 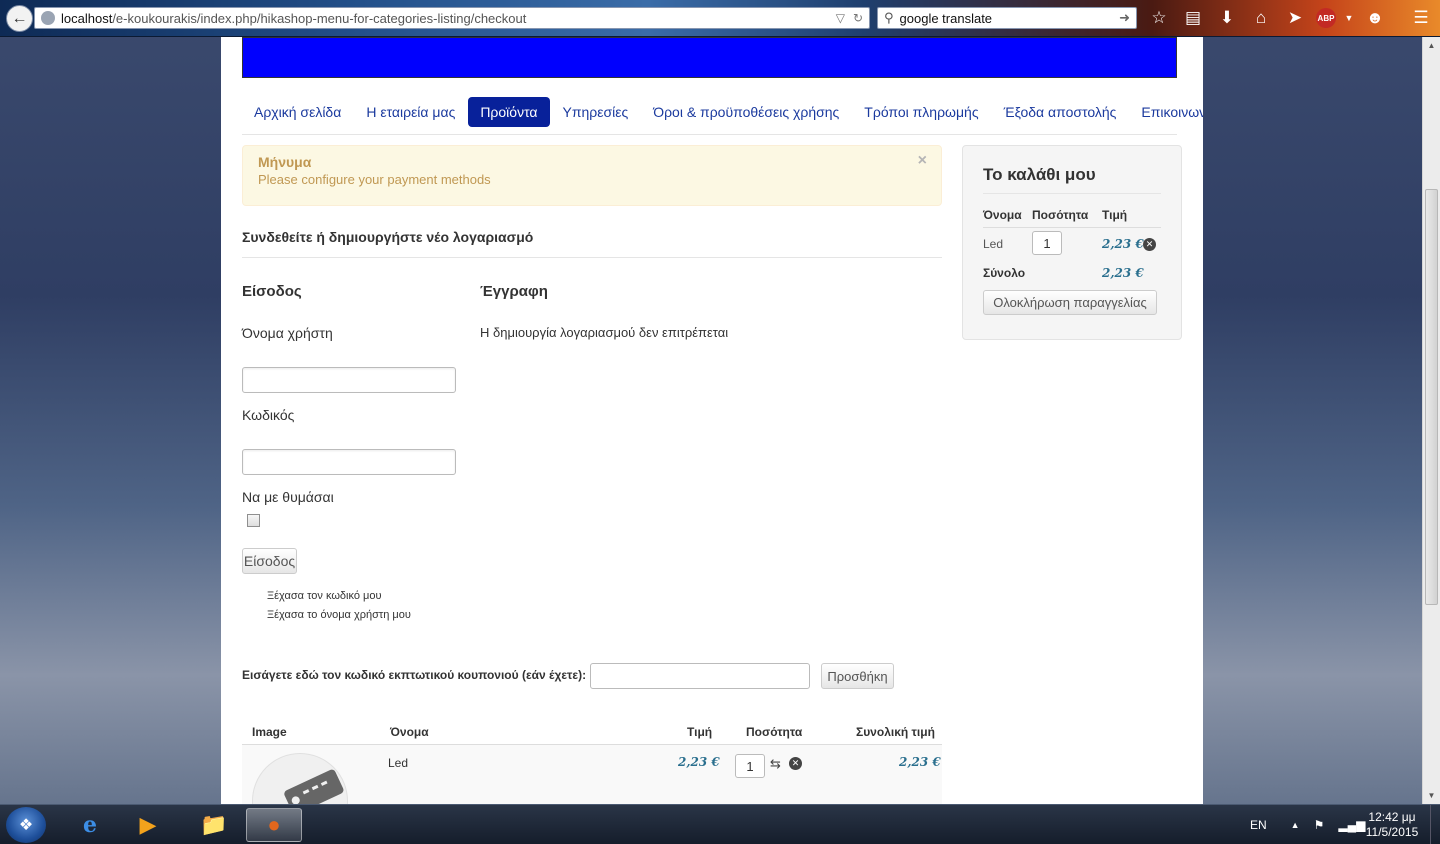 What do you see at coordinates (339, 615) in the screenshot?
I see `forgot-username-link: Ξέχασα το όνομα χρήστη μου` at bounding box center [339, 615].